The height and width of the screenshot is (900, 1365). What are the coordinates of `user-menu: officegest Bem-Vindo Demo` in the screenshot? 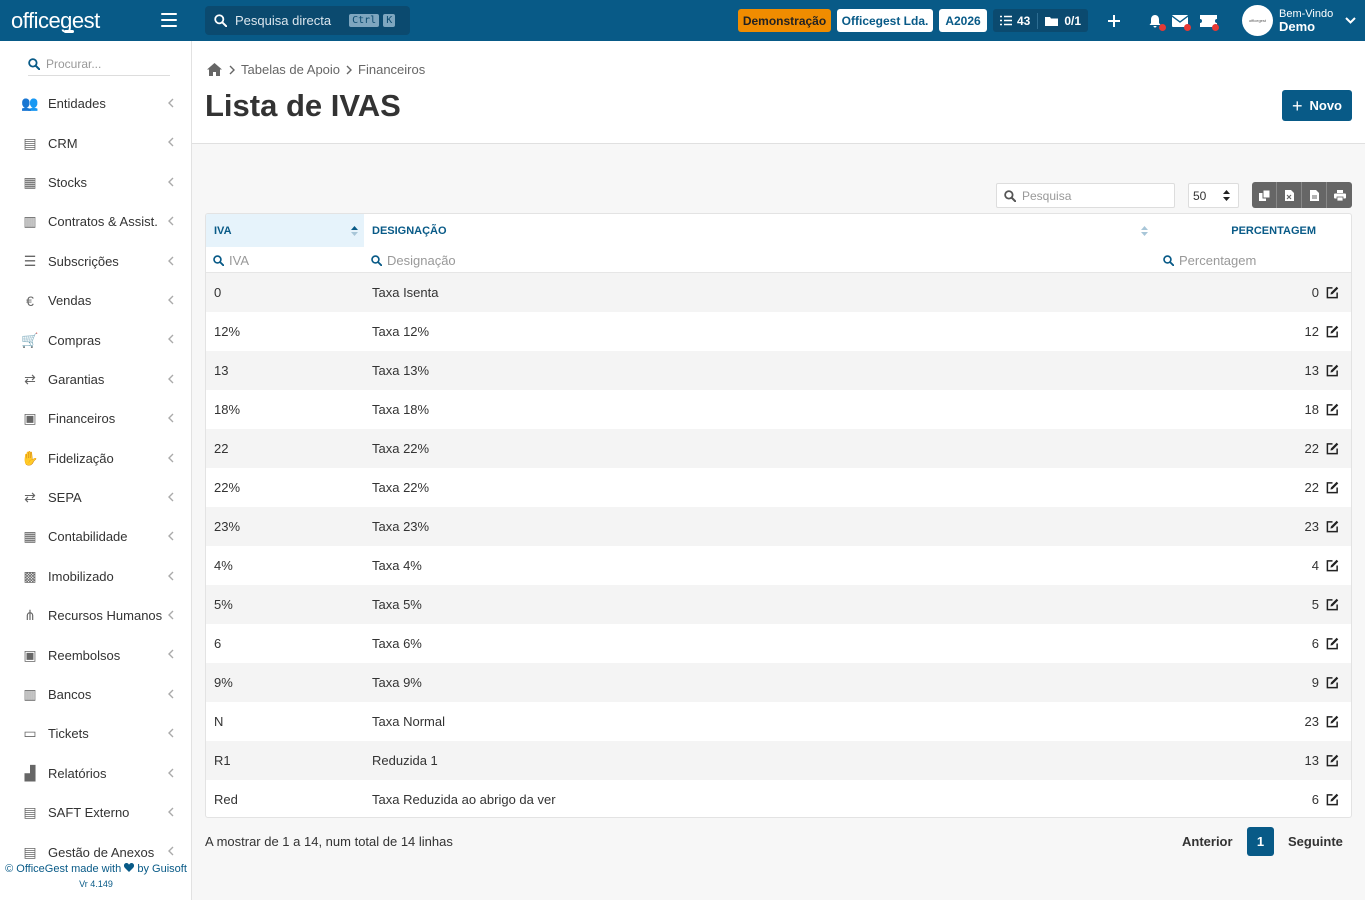 It's located at (1299, 20).